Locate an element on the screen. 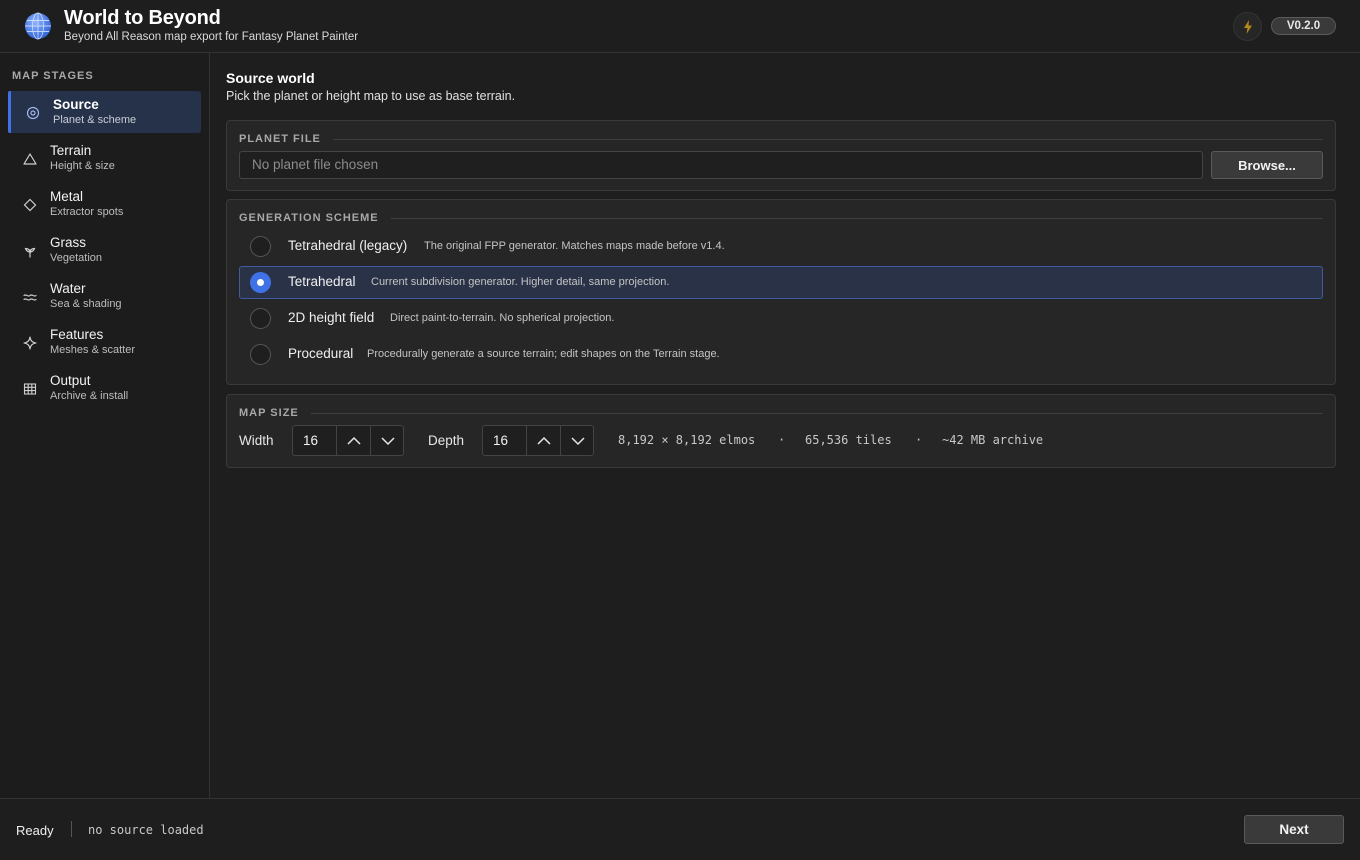  sidebar-item-sublabel: Meshes & scatter is located at coordinates (92, 350).